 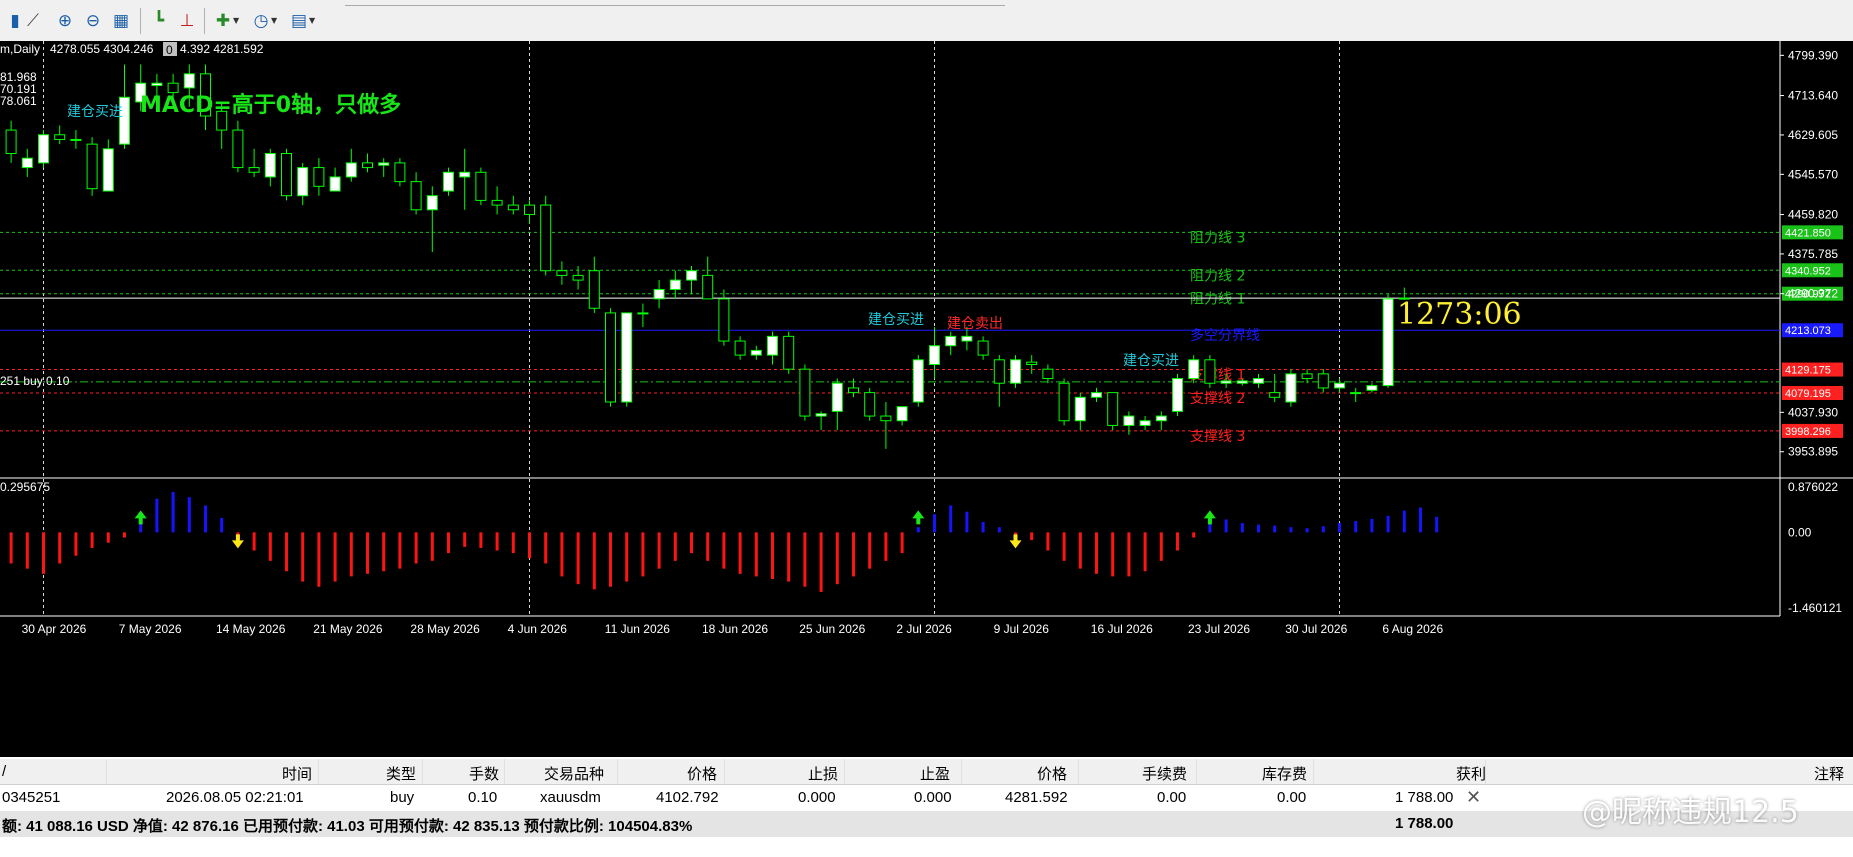 I want to click on time-tick-label: 9 Jul 2026, so click(x=1022, y=629).